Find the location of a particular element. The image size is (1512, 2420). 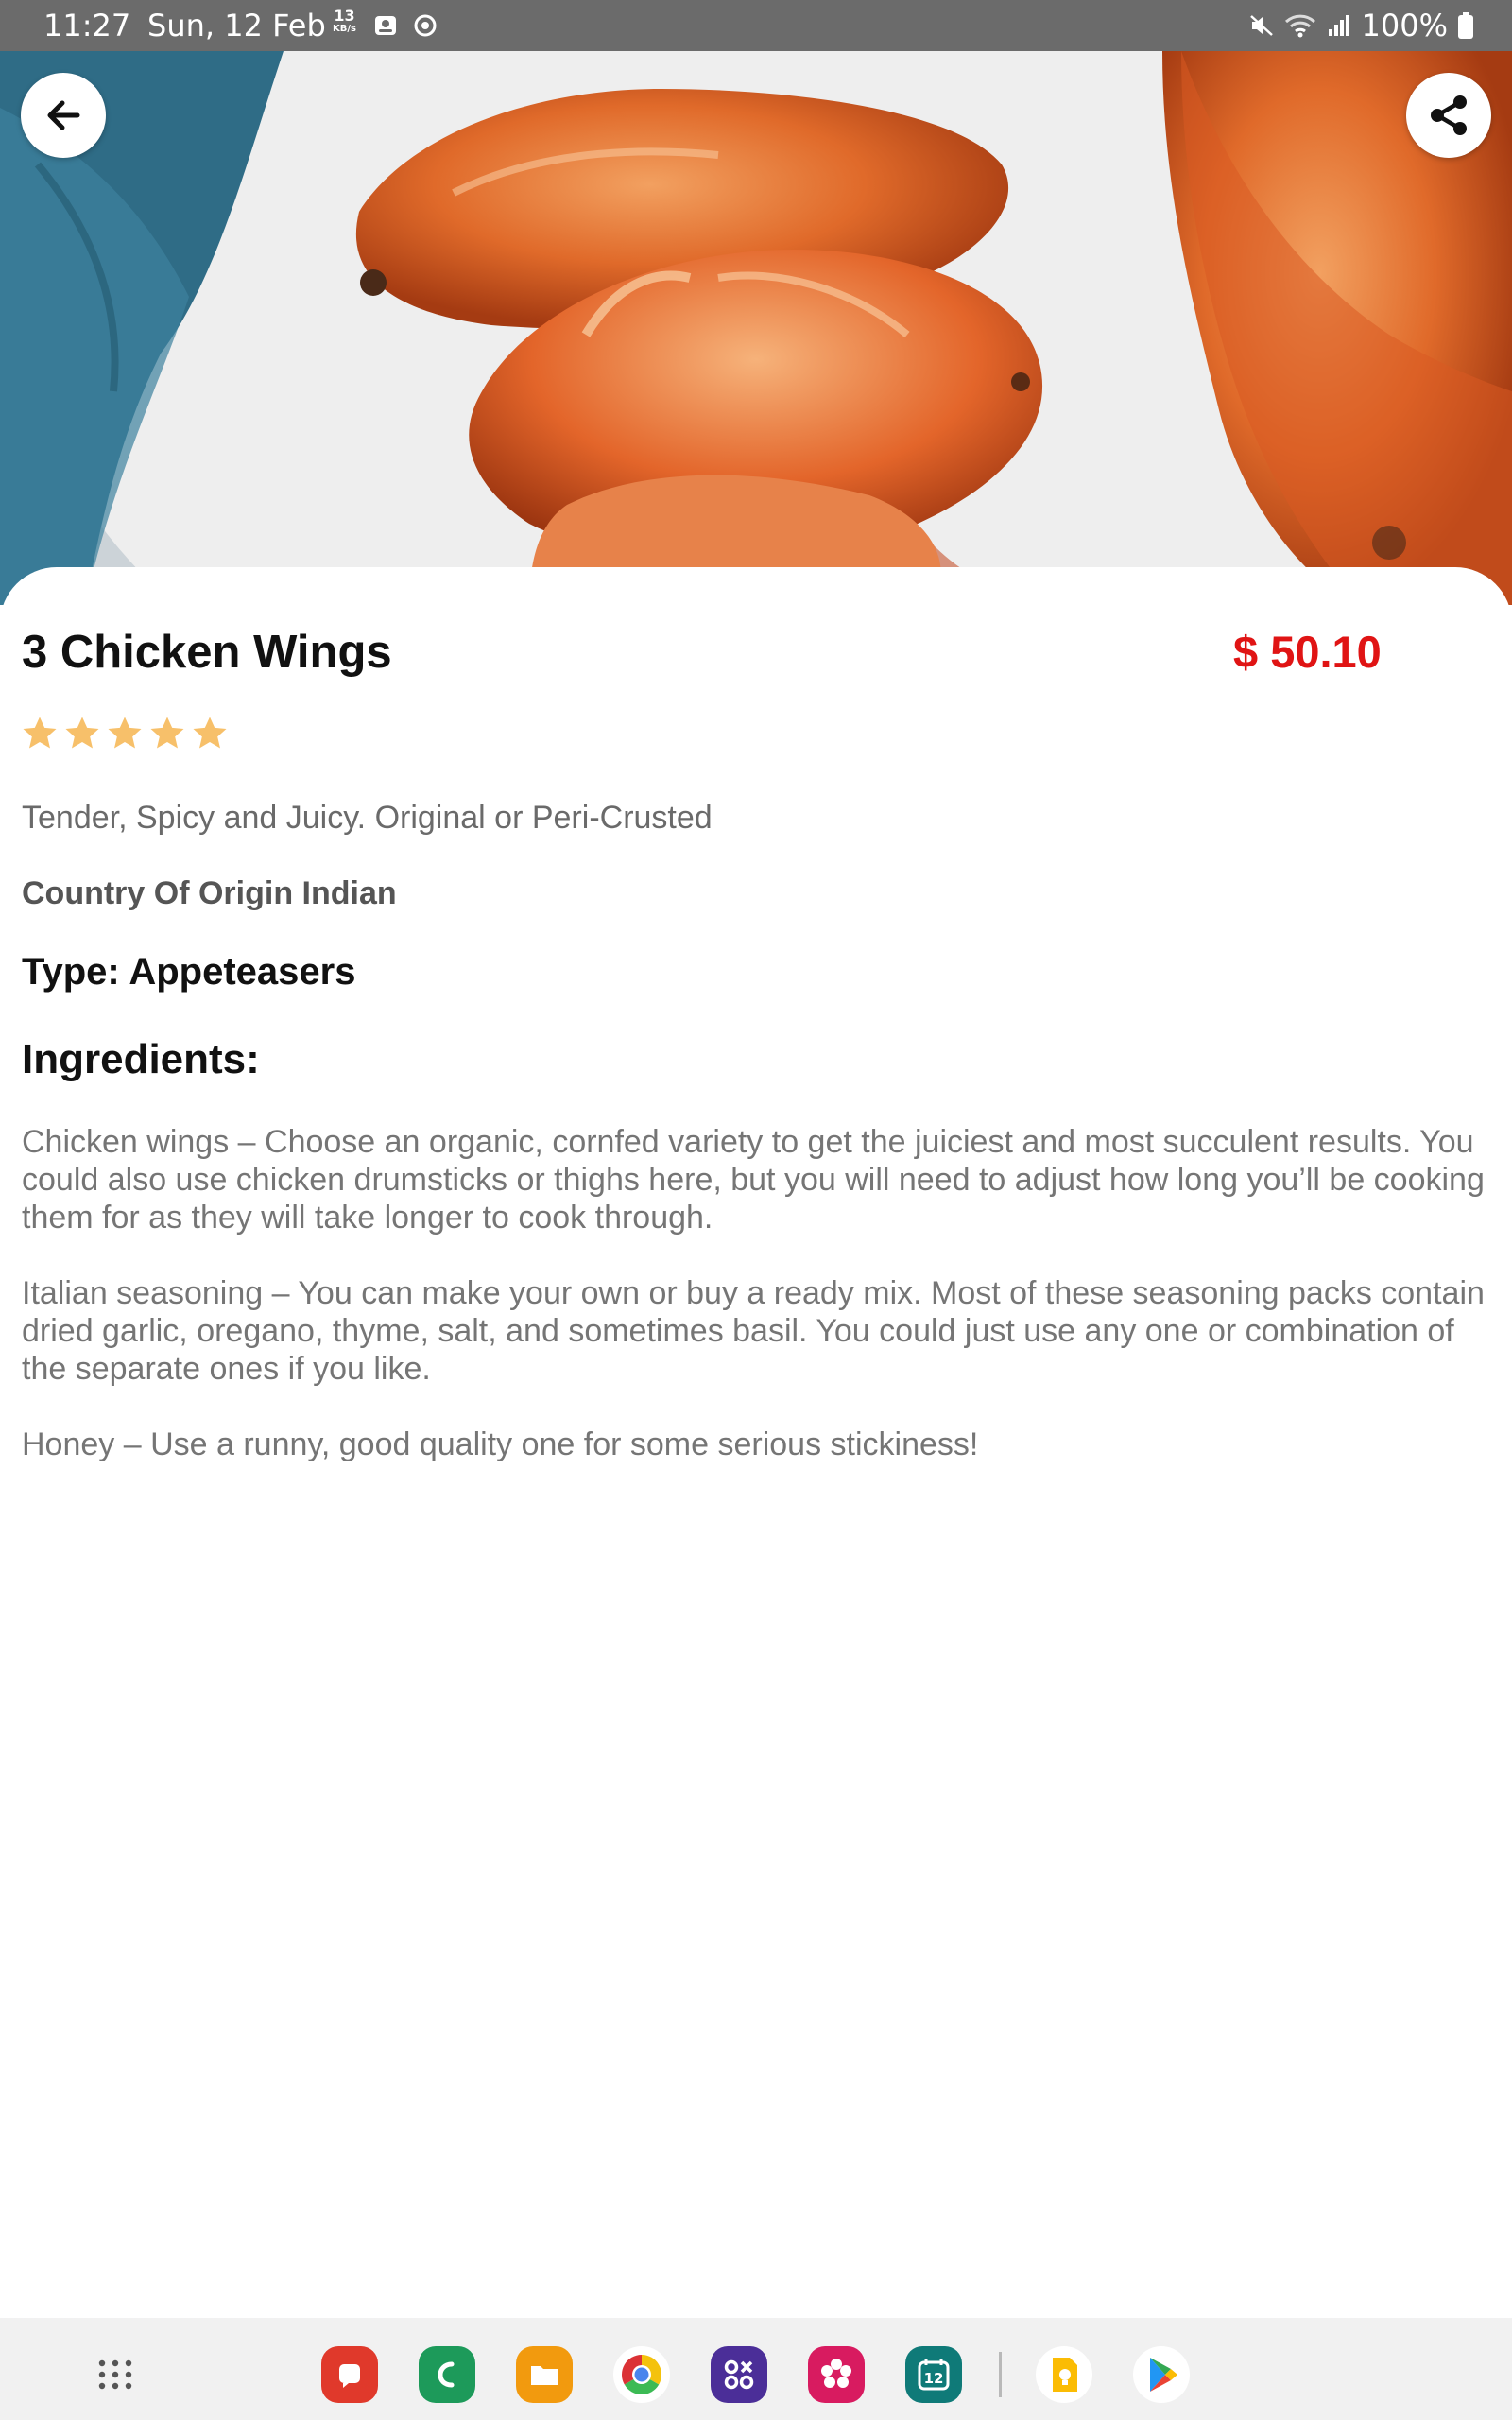

chrome-app is located at coordinates (641, 2374).